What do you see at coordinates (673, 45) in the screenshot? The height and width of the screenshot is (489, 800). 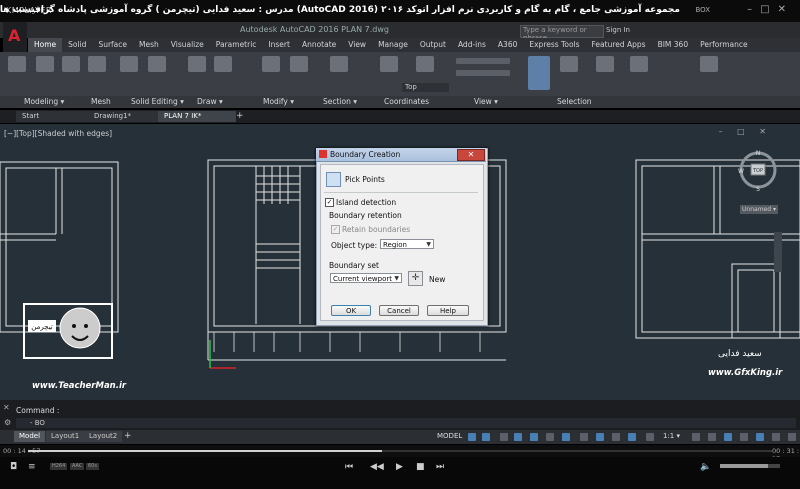 I see `tab-bim-360: BIM 360` at bounding box center [673, 45].